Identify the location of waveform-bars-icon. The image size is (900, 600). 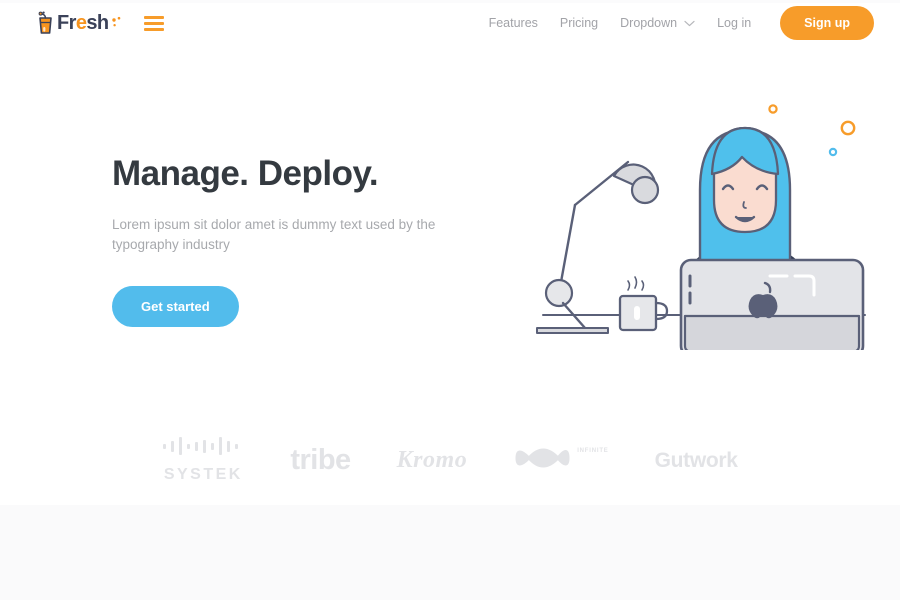
(203, 448).